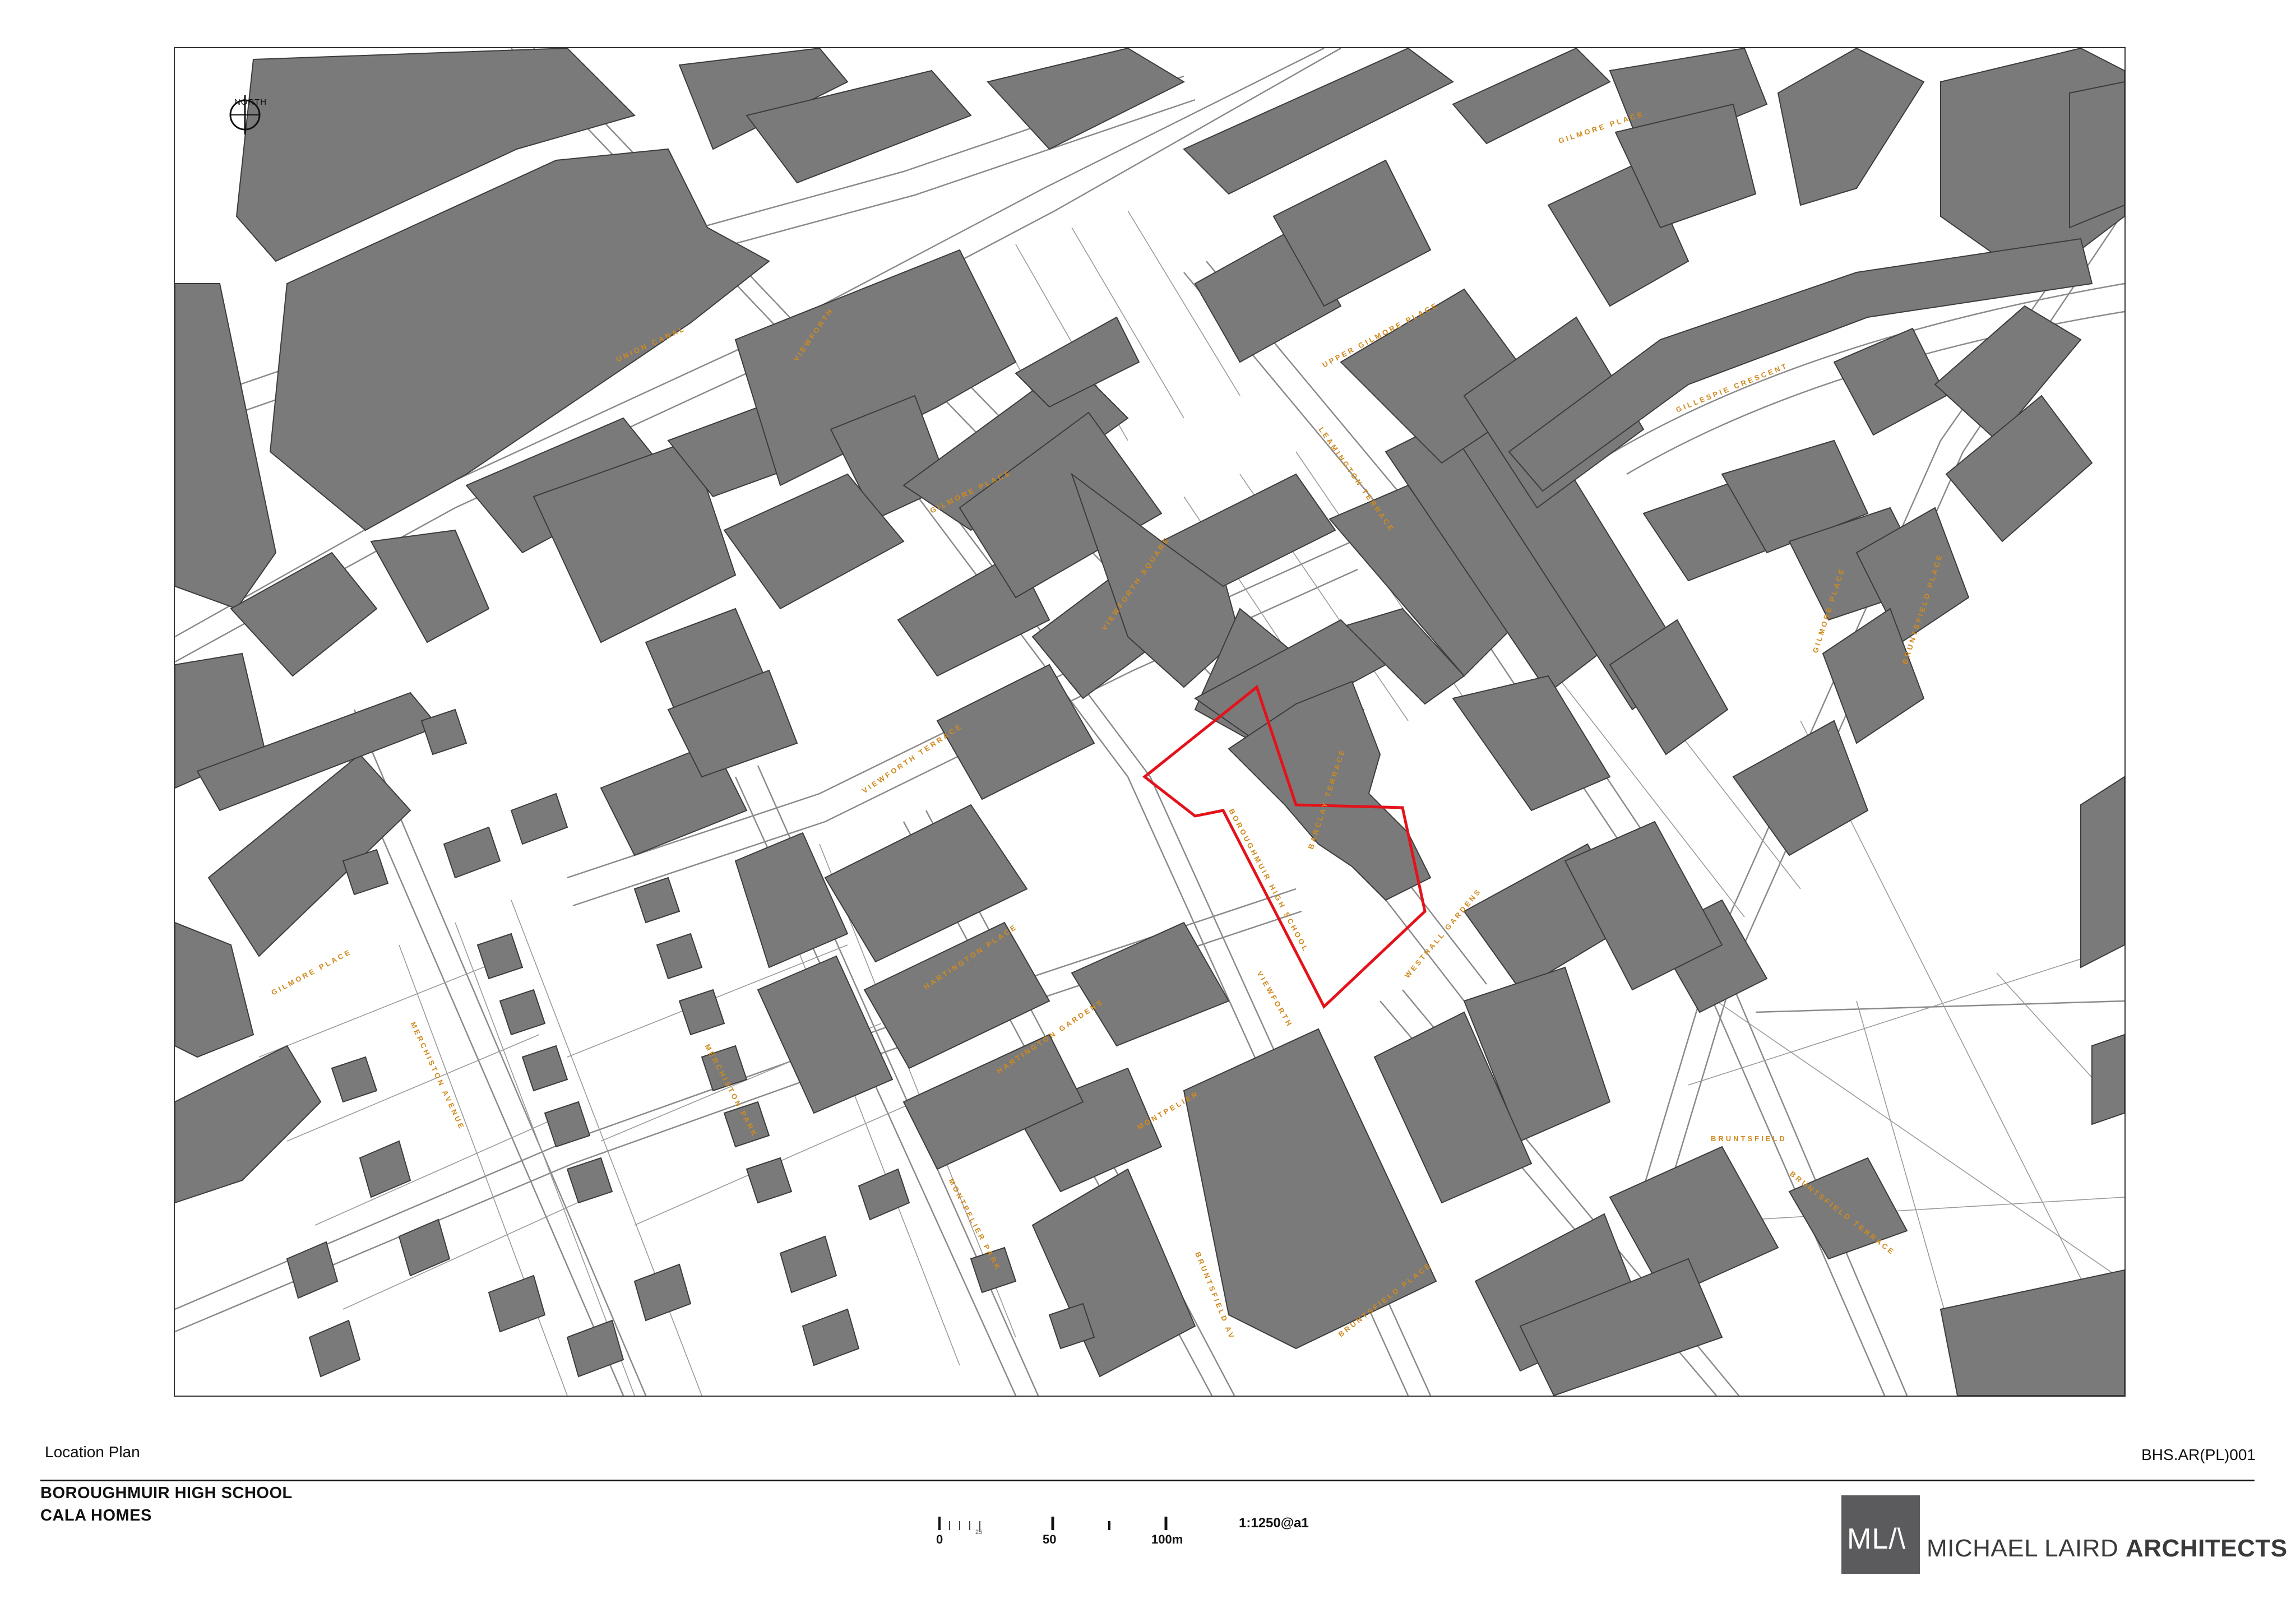  Describe the element at coordinates (92, 1452) in the screenshot. I see `sheet-title: Location Plan` at that location.